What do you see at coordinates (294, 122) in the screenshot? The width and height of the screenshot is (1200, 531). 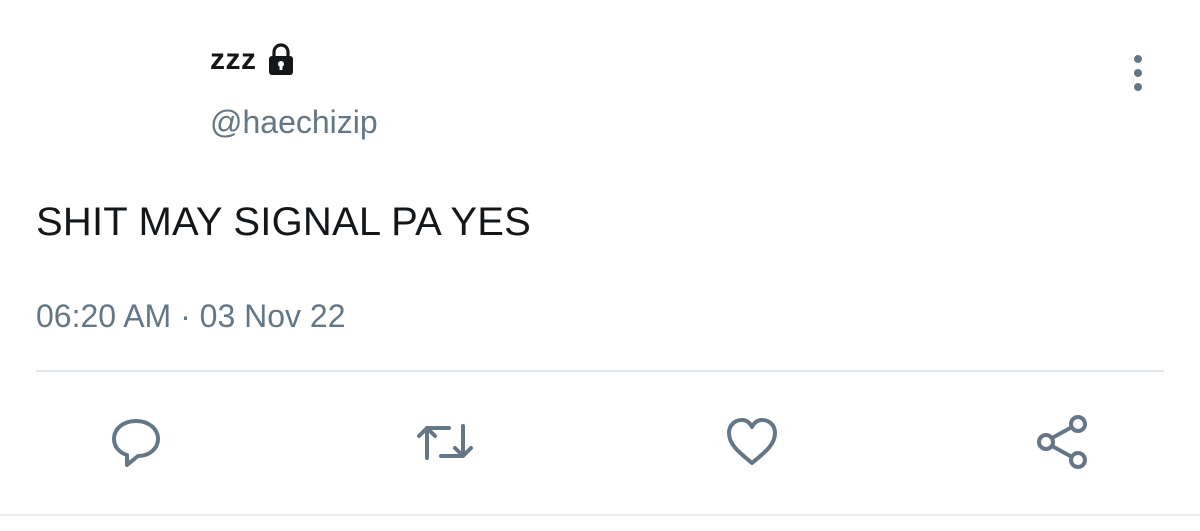 I see `user-handle: @haechizip` at bounding box center [294, 122].